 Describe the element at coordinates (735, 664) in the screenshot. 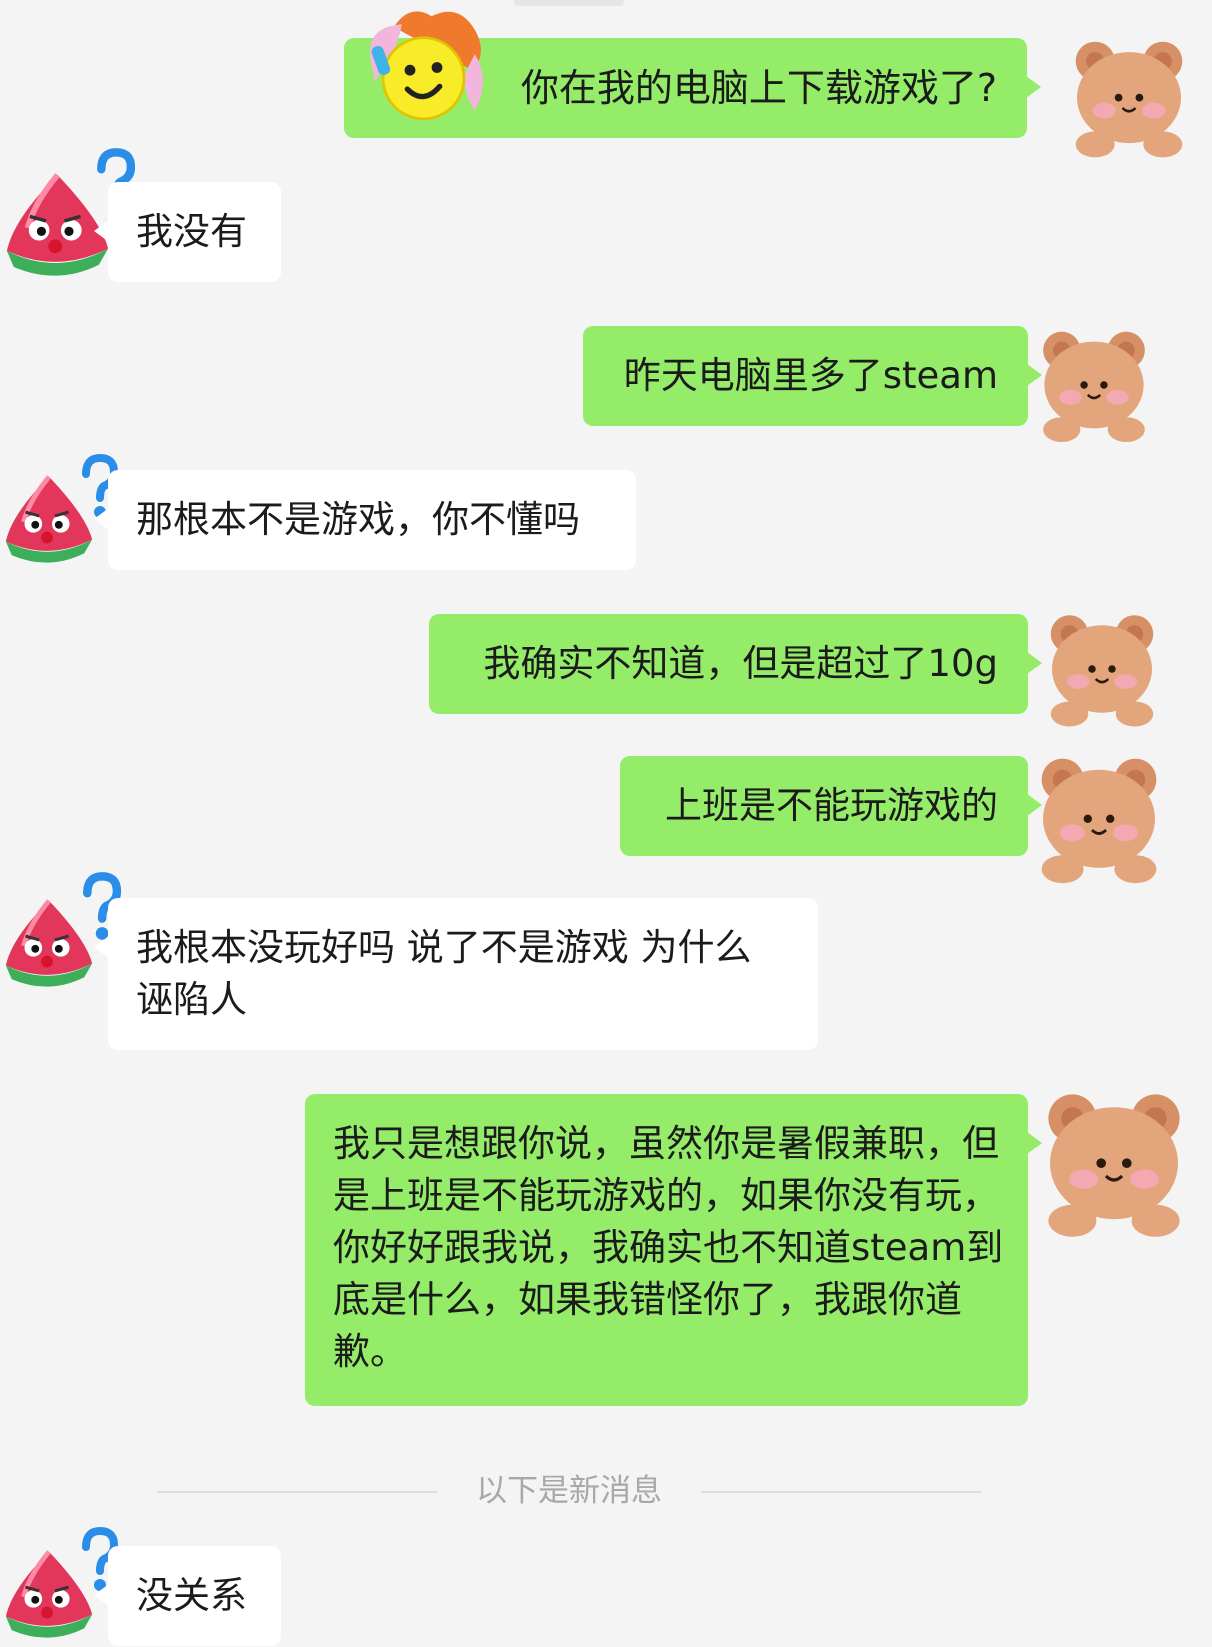

I see `outgoing-message-bubble: 我确实不知道，但是超过了10g` at that location.